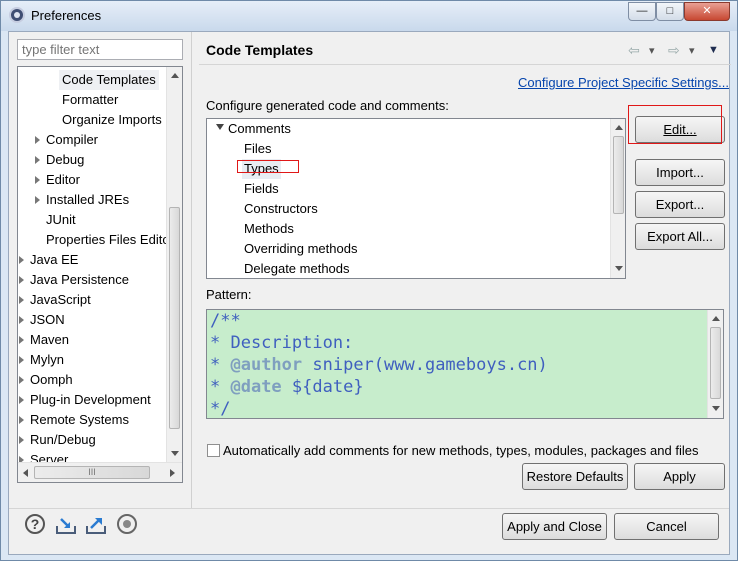 This screenshot has height=561, width=738. I want to click on template-item: Fields, so click(261, 189).